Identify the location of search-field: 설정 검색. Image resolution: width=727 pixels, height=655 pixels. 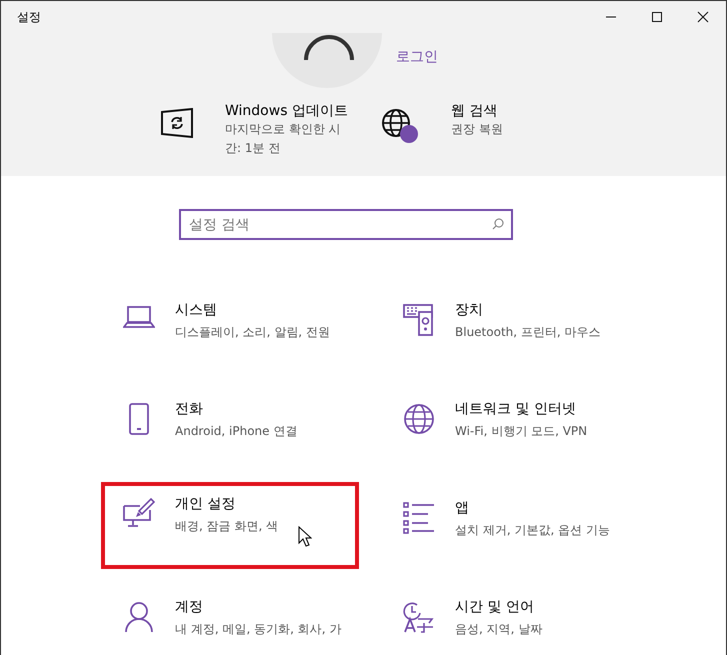
(346, 224).